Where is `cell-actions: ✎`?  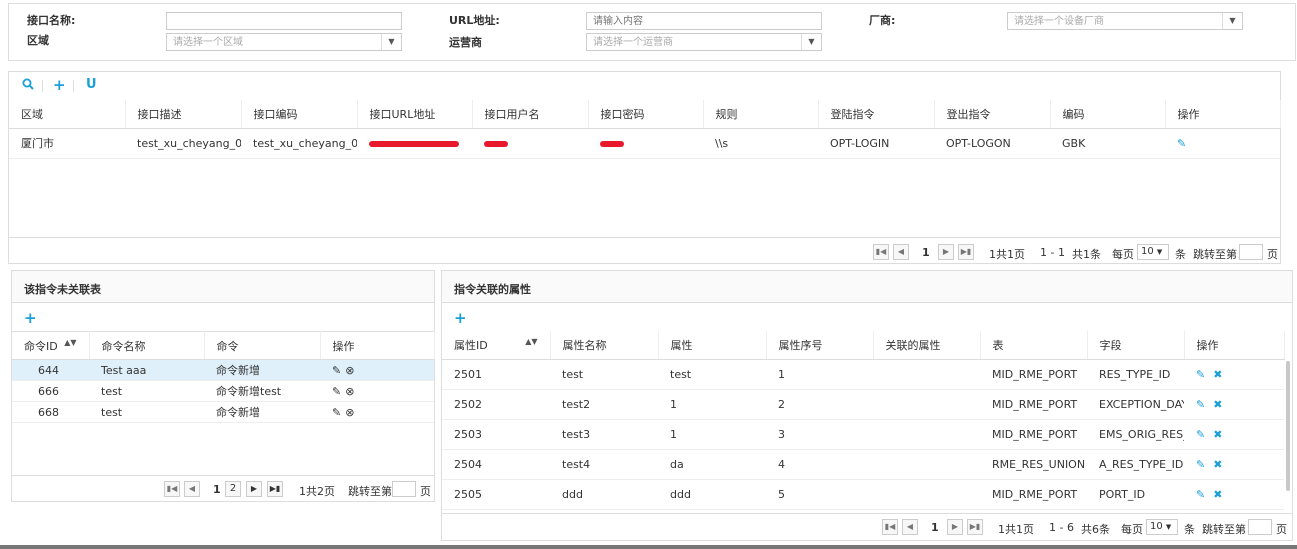 cell-actions: ✎ is located at coordinates (1222, 143).